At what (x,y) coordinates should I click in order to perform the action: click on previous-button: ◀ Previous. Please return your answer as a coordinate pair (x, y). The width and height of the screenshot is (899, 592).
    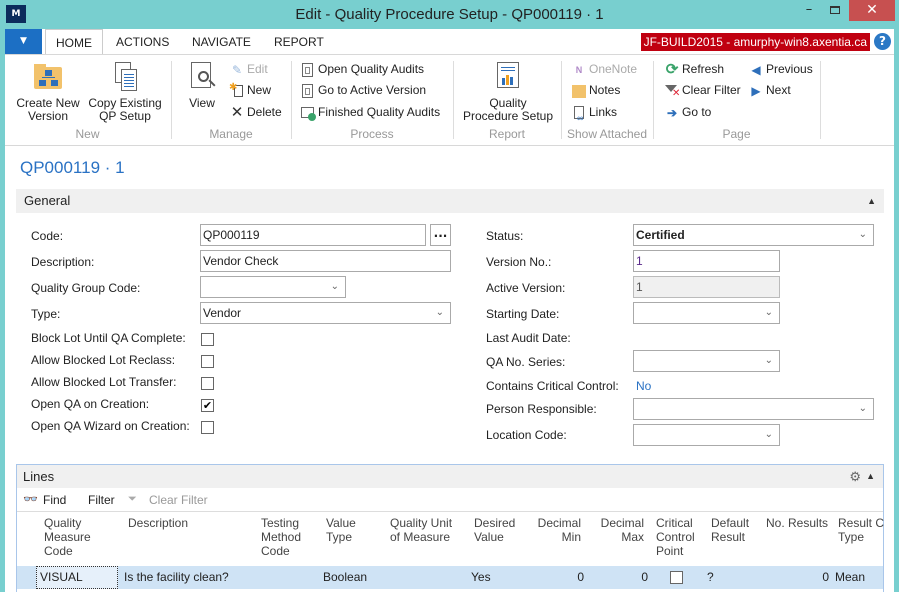
    Looking at the image, I should click on (780, 69).